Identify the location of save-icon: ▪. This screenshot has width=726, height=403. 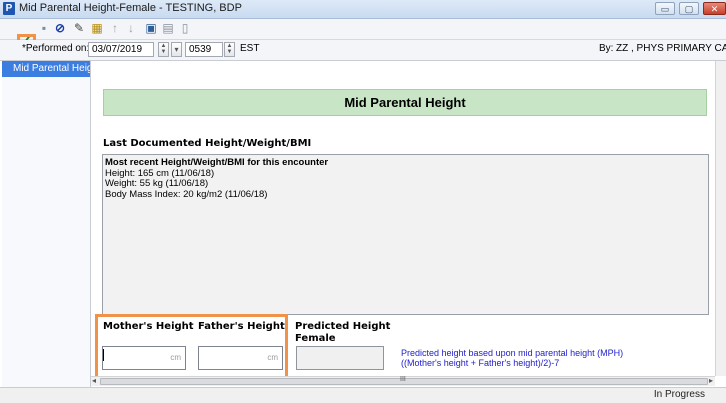
(44, 28).